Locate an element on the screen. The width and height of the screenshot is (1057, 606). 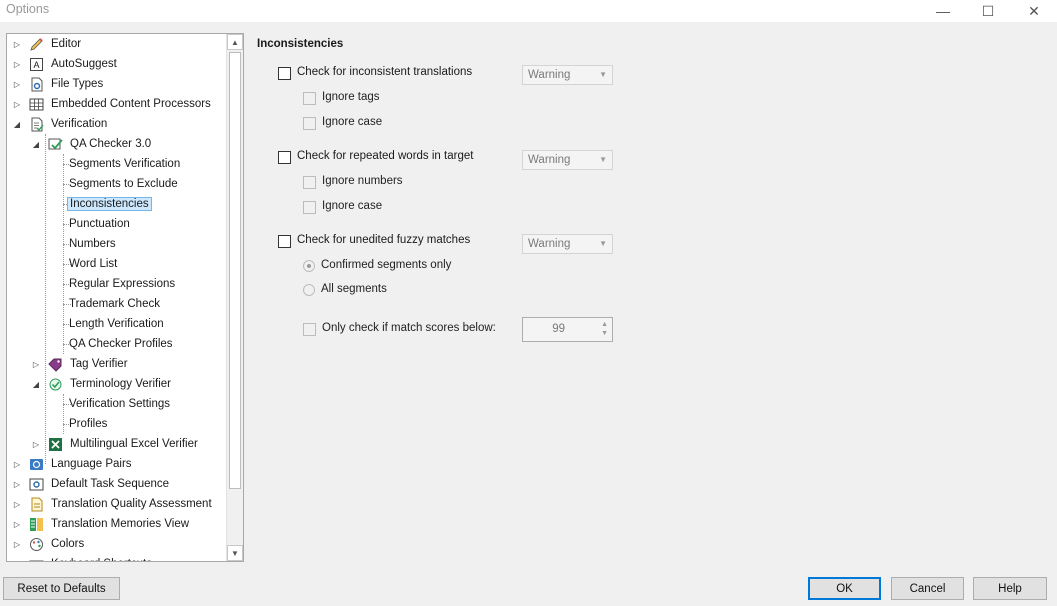
tree-node-label: File Types is located at coordinates (77, 84).